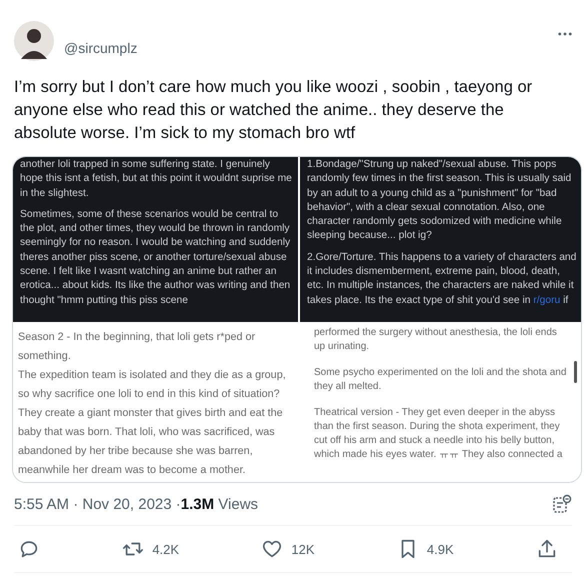  I want to click on subreddit-link: r/goru, so click(546, 300).